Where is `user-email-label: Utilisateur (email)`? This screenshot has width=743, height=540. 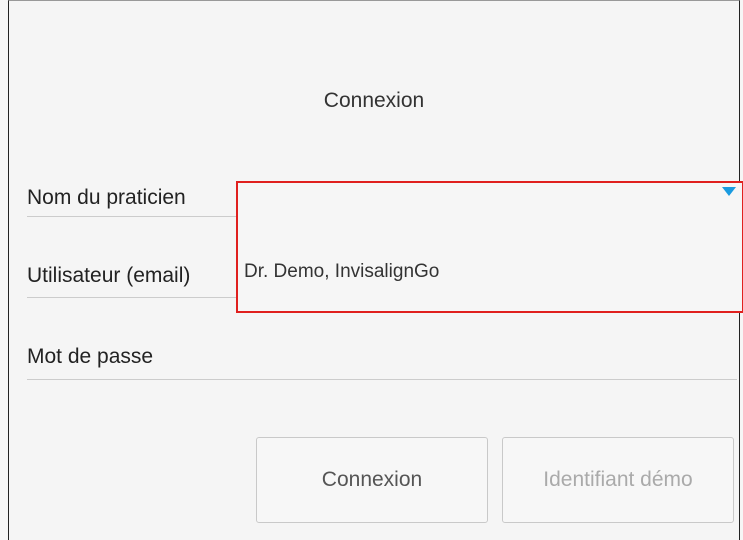 user-email-label: Utilisateur (email) is located at coordinates (109, 275).